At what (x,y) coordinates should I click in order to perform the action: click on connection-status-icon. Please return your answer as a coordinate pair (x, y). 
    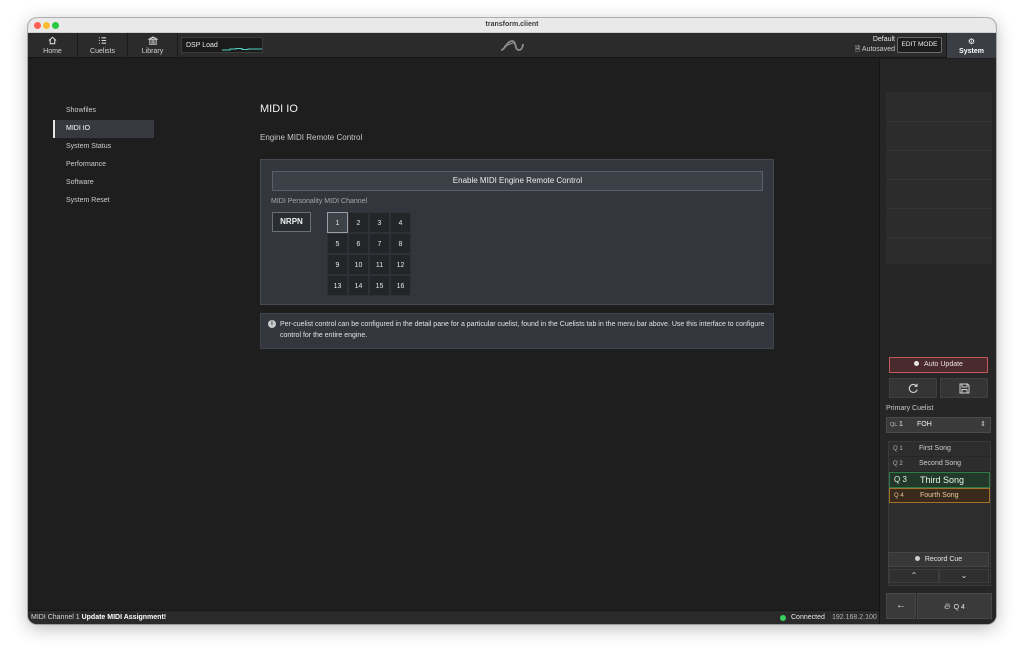
    Looking at the image, I should click on (783, 618).